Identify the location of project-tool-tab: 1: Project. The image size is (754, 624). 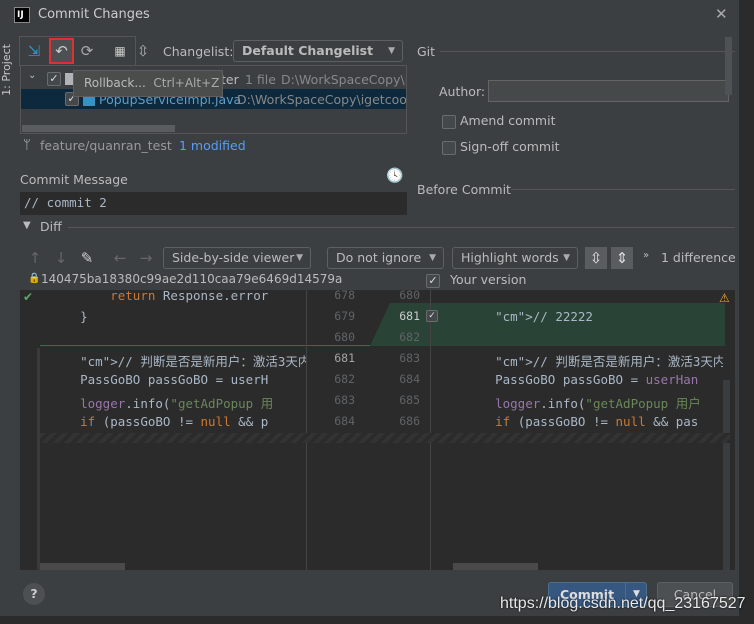
(7, 70).